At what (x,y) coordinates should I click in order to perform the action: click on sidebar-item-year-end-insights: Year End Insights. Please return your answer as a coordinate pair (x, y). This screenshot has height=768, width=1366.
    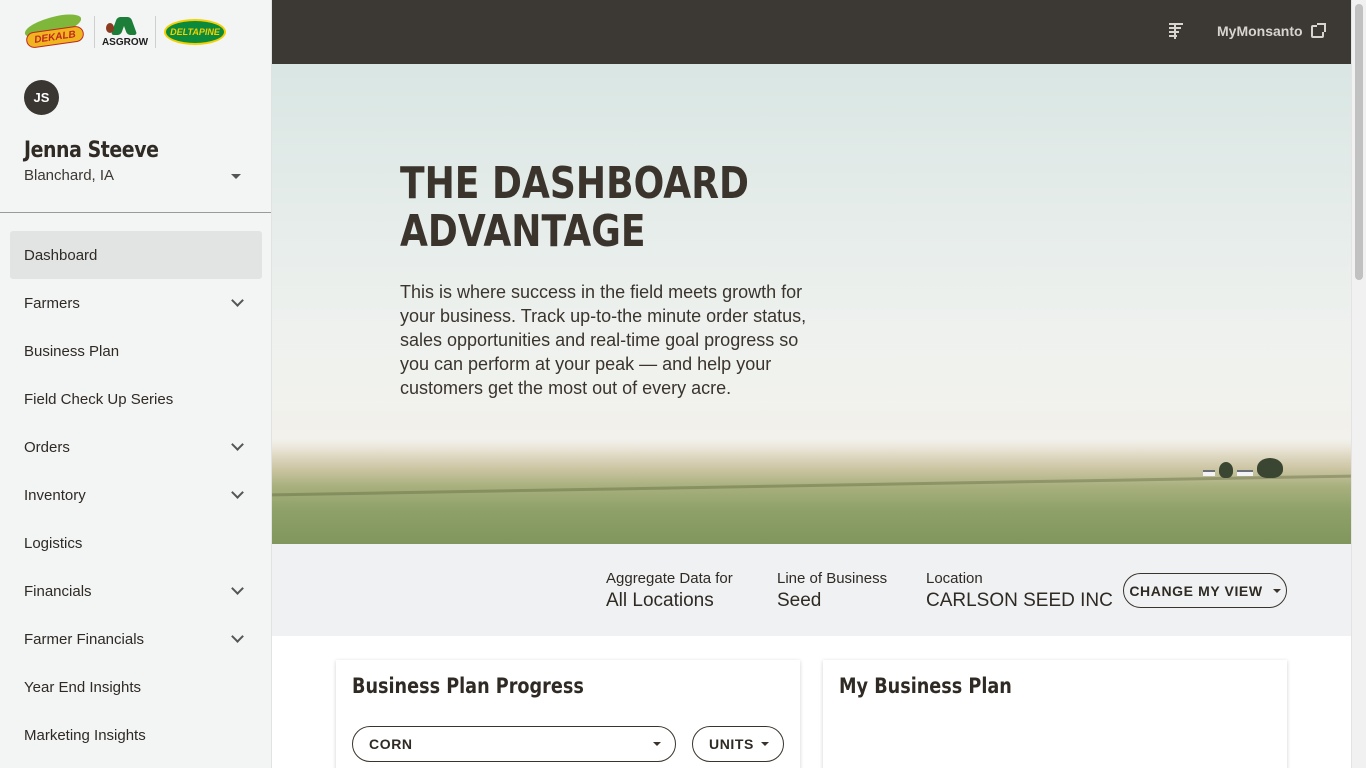
    Looking at the image, I should click on (136, 687).